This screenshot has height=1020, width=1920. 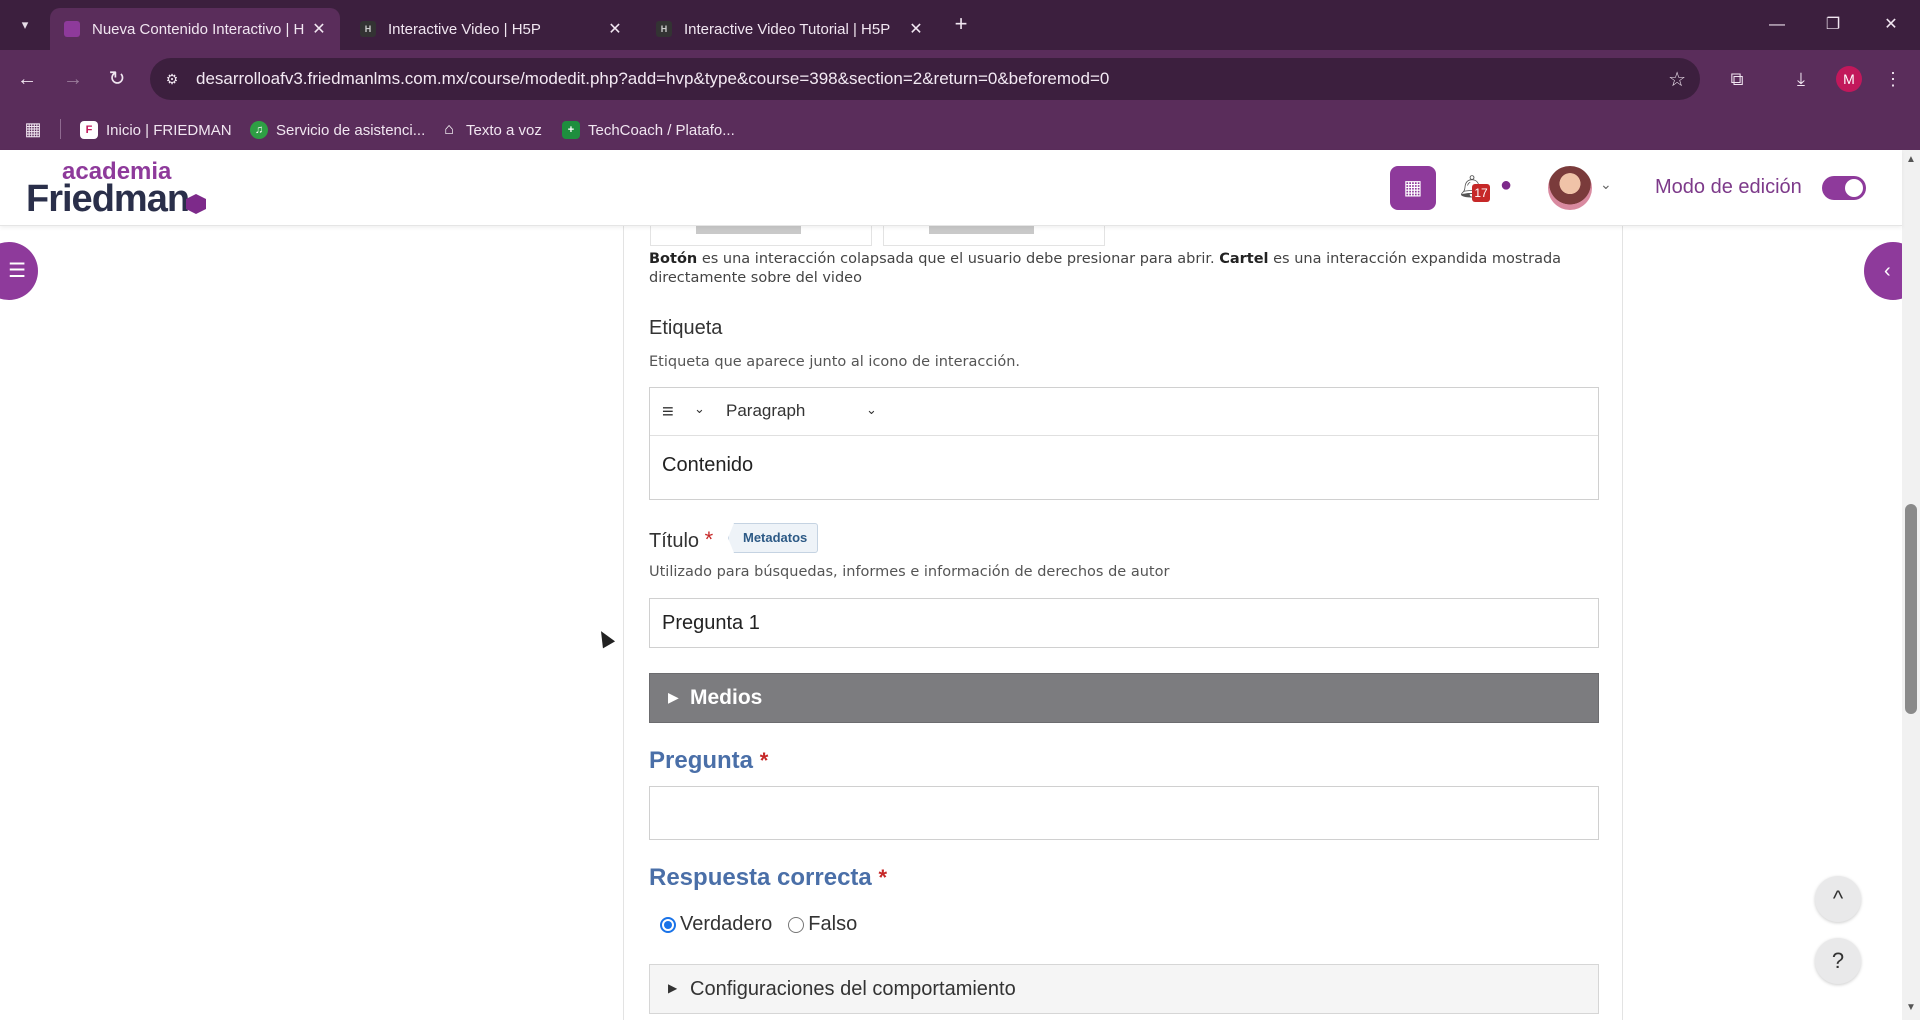 What do you see at coordinates (1124, 813) in the screenshot?
I see `question-input` at bounding box center [1124, 813].